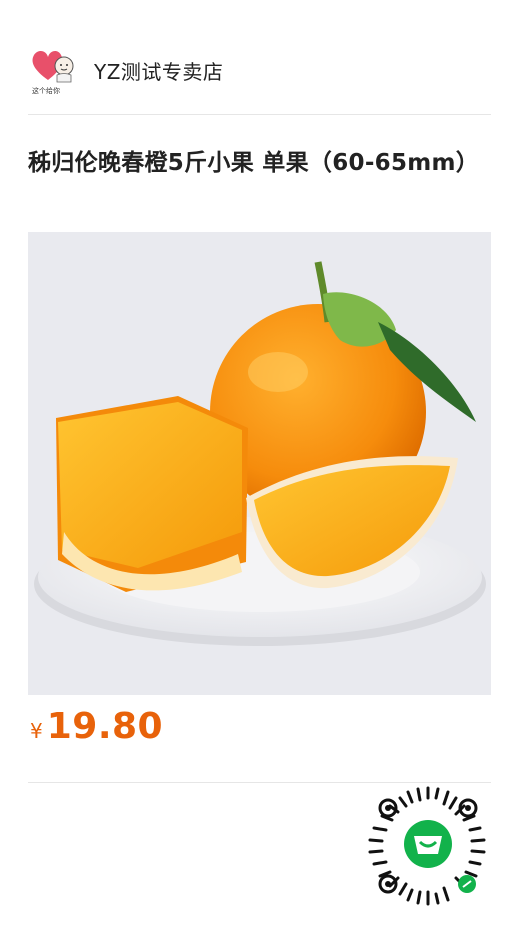  I want to click on product-title: 秭归伦晚春橙5斤小果 单果（60-65mm）, so click(254, 163).